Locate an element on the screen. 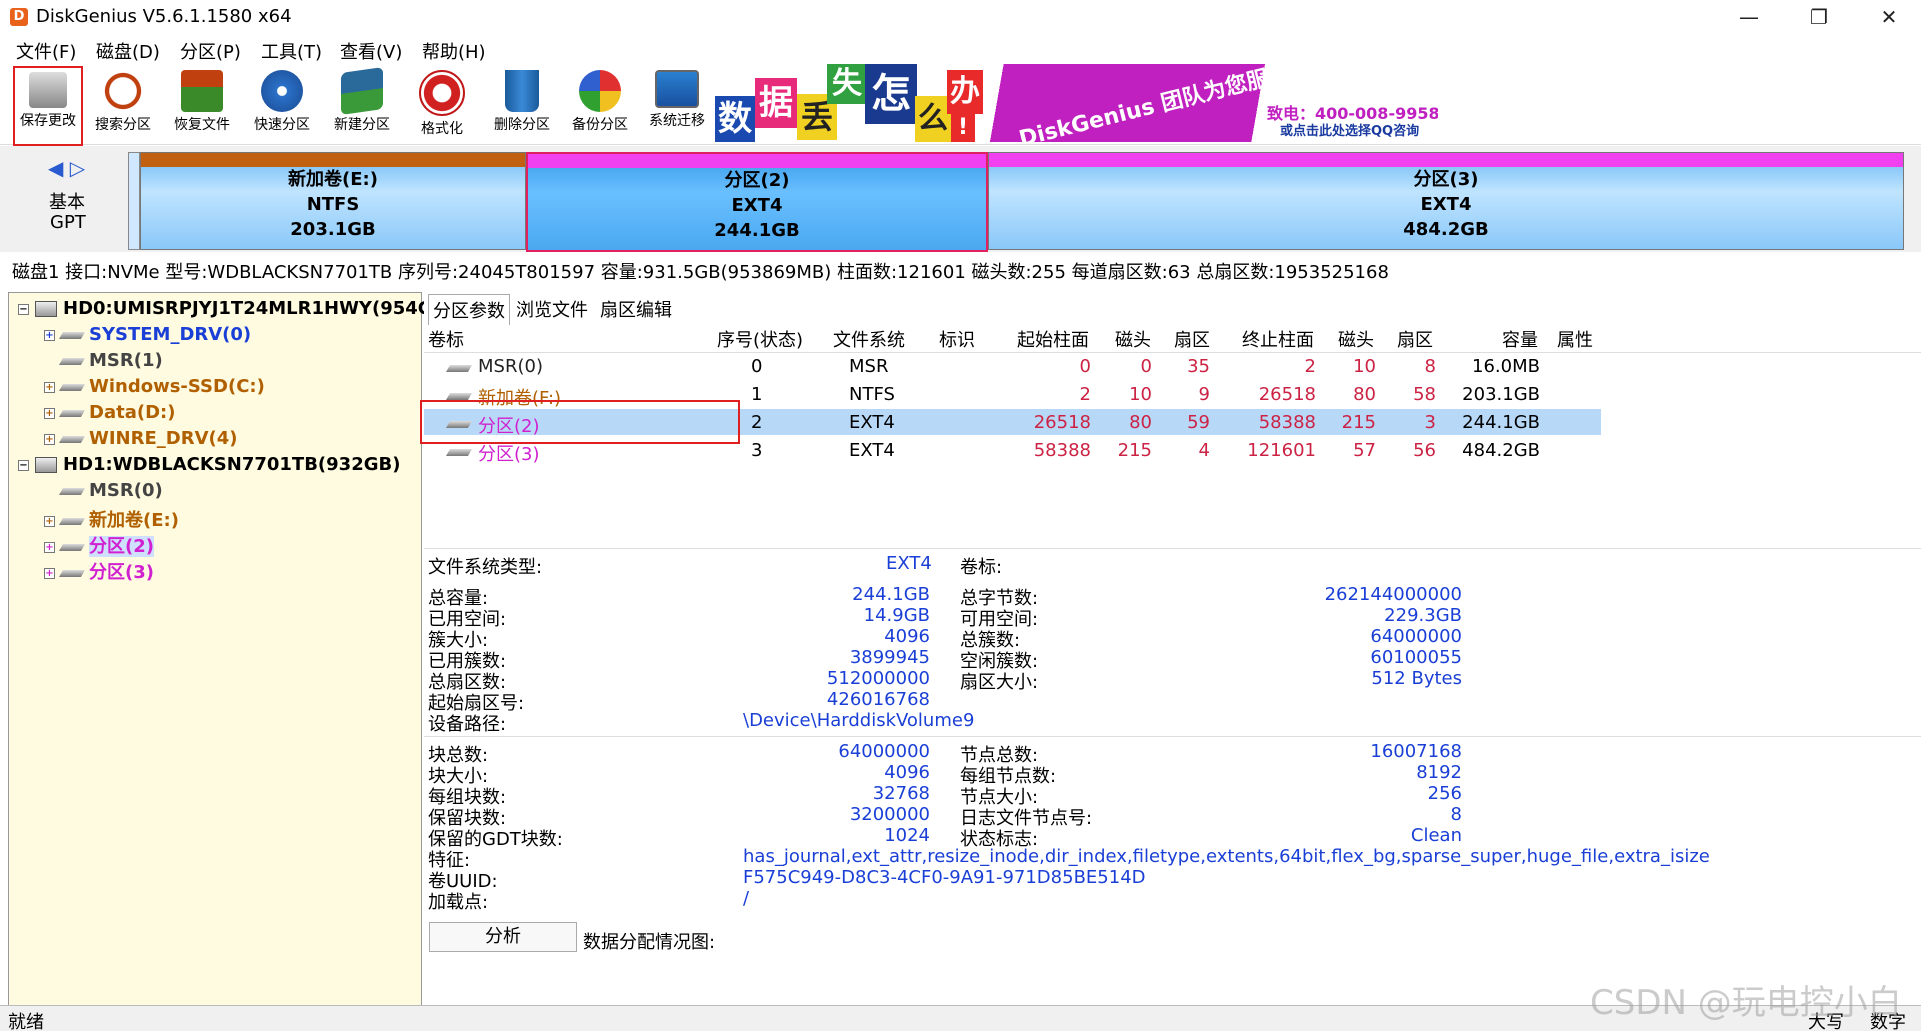 Image resolution: width=1921 pixels, height=1034 pixels. mount-label: 加载点: is located at coordinates (458, 902).